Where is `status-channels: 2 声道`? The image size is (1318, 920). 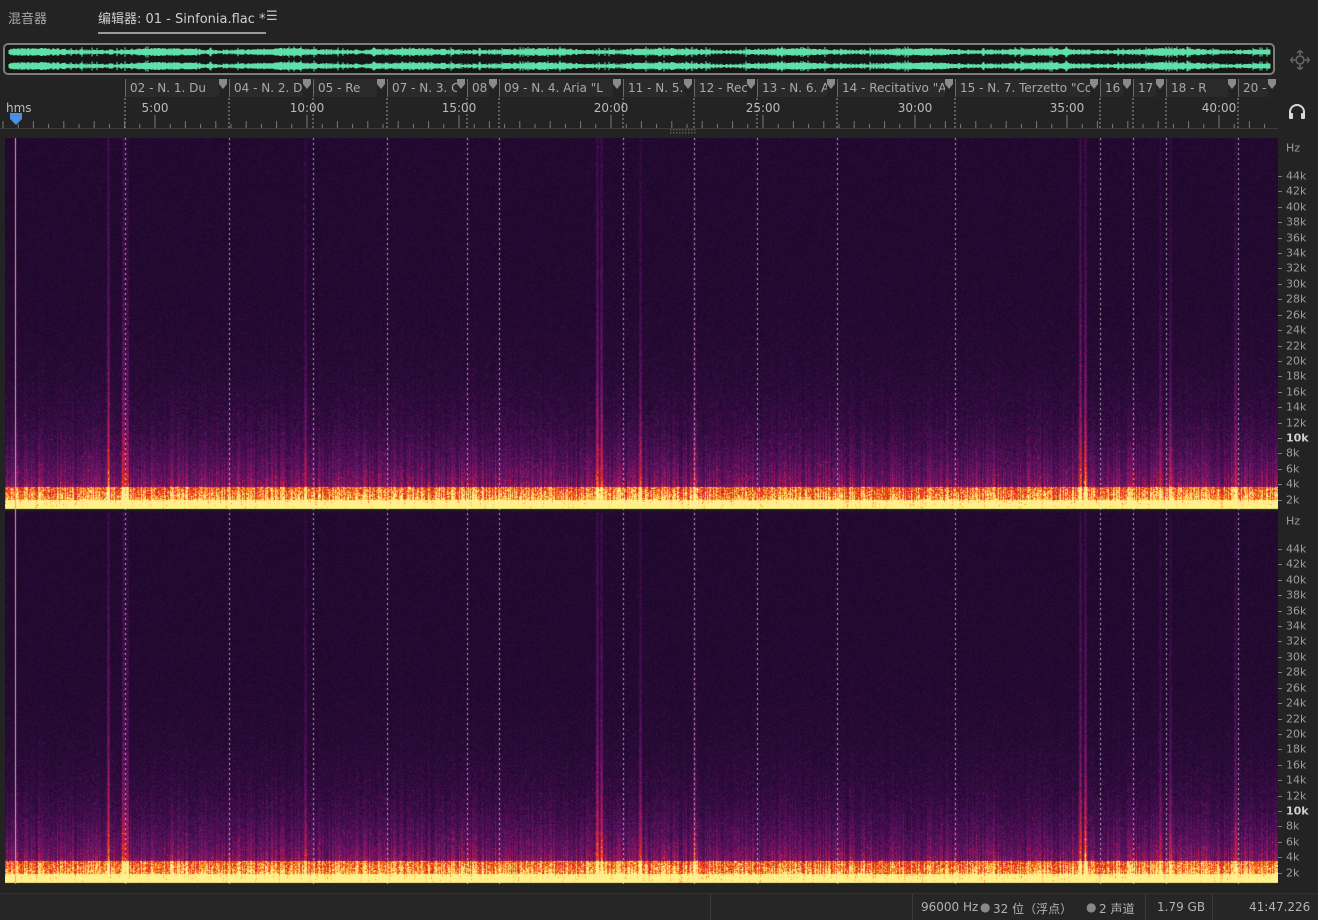 status-channels: 2 声道 is located at coordinates (1117, 909).